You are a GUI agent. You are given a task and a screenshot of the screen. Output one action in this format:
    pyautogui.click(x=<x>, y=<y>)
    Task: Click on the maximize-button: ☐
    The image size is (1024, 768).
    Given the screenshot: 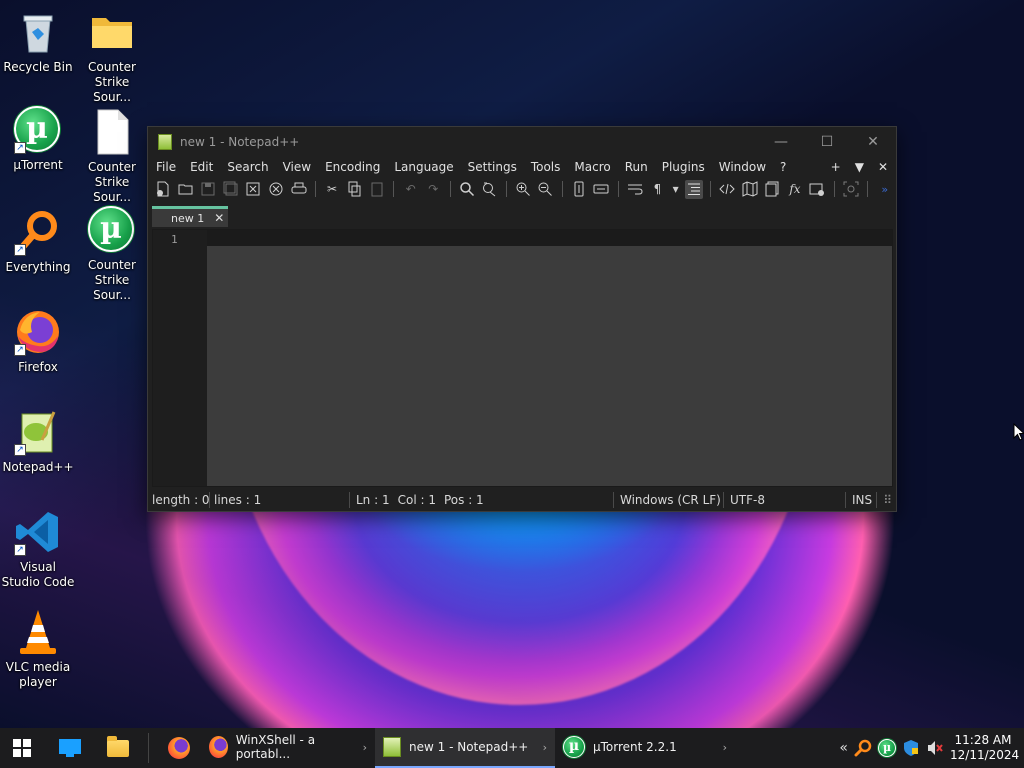 What is the action you would take?
    pyautogui.click(x=827, y=142)
    